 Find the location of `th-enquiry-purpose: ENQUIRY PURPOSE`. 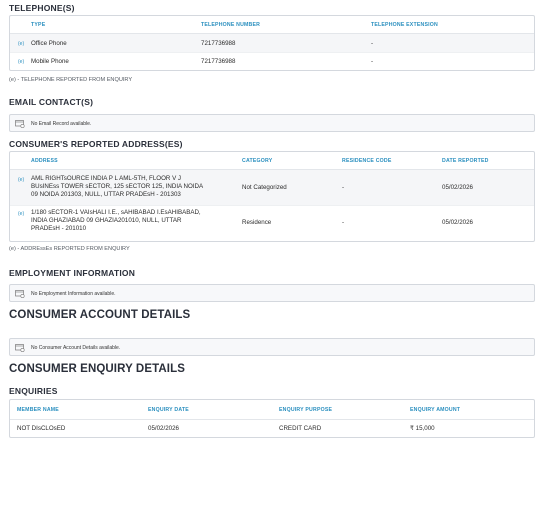

th-enquiry-purpose: ENQUIRY PURPOSE is located at coordinates (306, 410).